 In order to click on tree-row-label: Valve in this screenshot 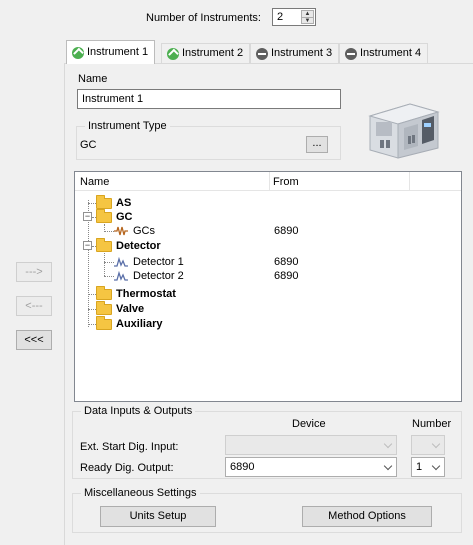, I will do `click(130, 309)`.